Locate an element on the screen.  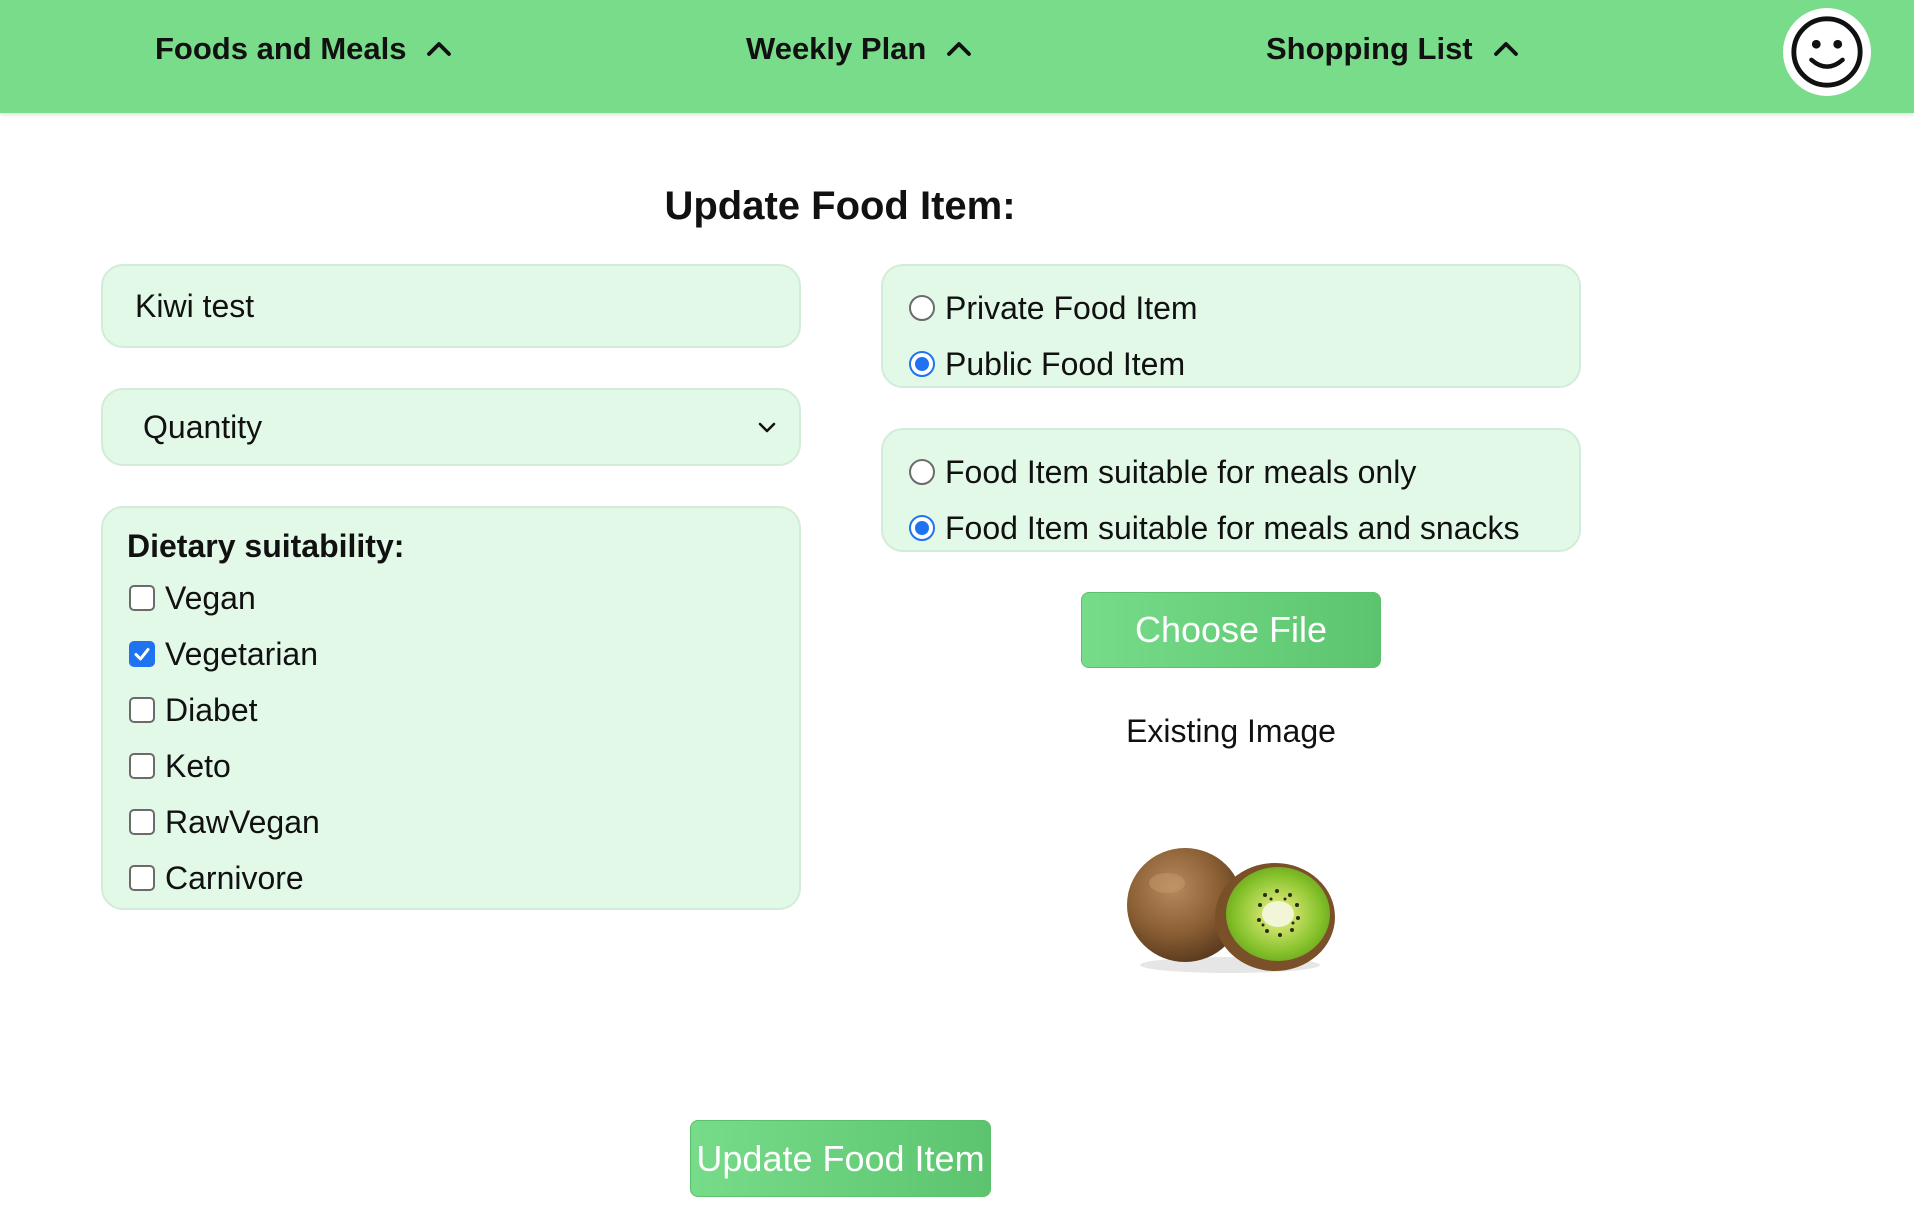
private-radio is located at coordinates (922, 308).